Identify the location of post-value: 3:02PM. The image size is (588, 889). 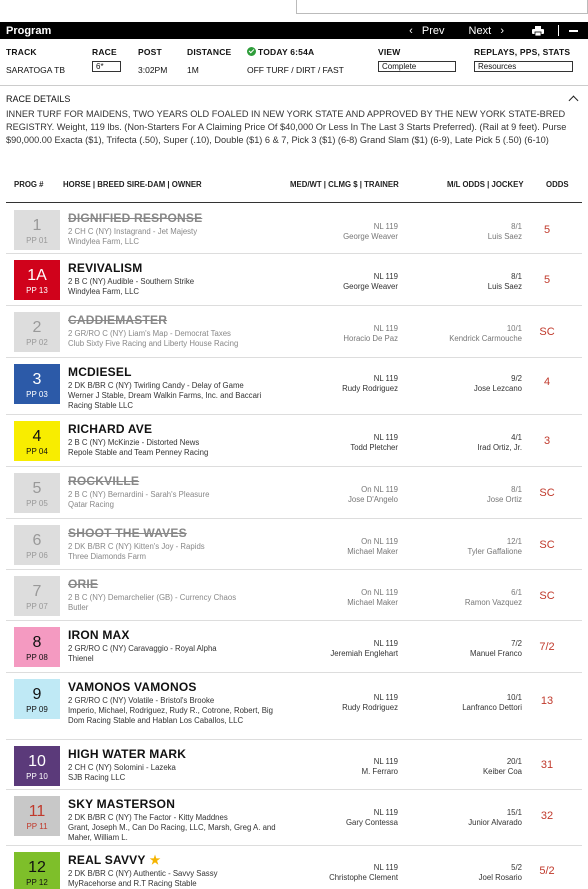
(153, 70).